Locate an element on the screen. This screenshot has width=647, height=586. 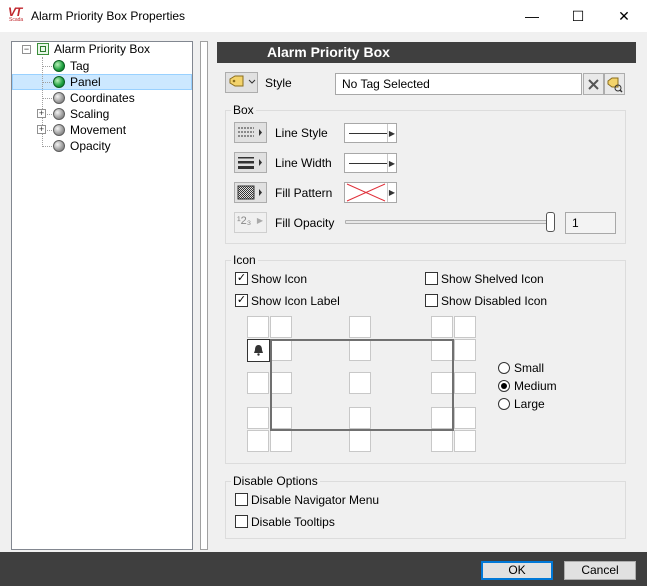
fill-opacity-slider-thumb is located at coordinates (550, 222).